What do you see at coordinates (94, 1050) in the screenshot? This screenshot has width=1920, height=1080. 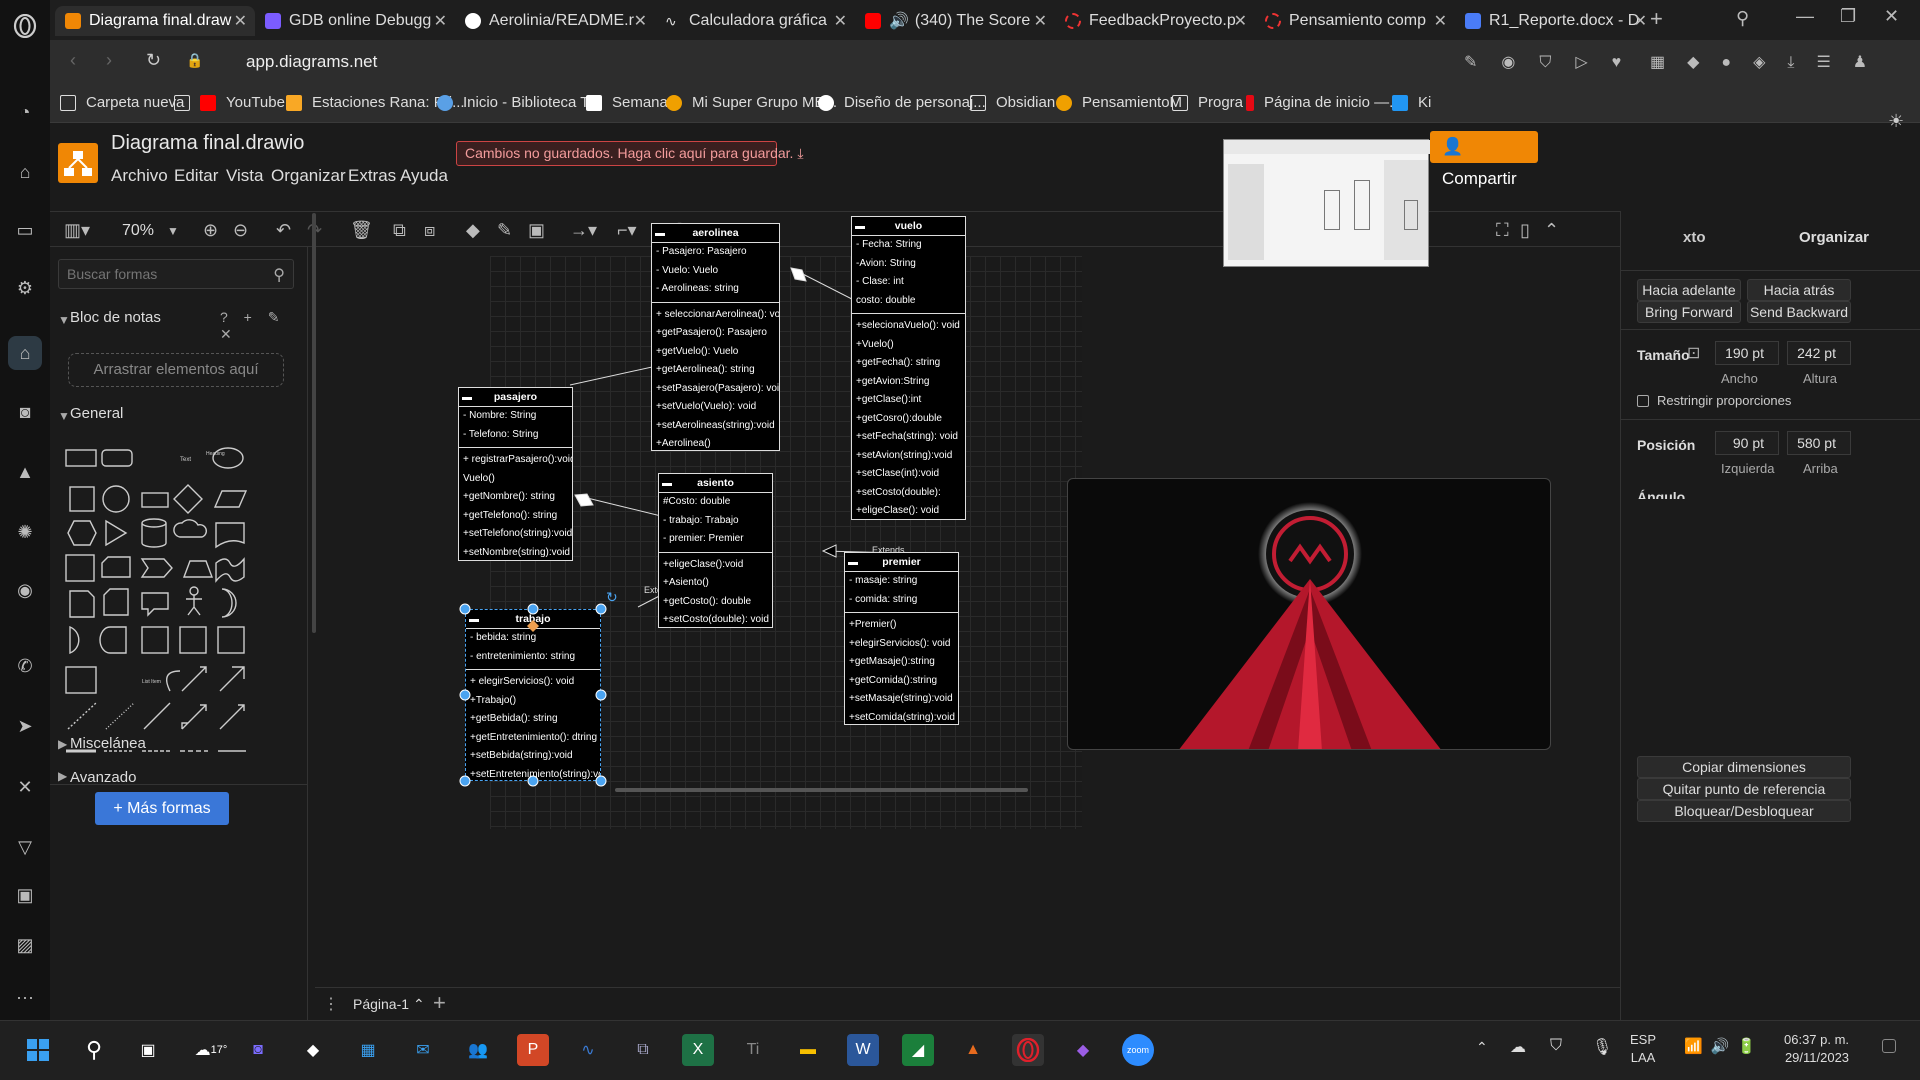 I see `search-icon: ⚲` at bounding box center [94, 1050].